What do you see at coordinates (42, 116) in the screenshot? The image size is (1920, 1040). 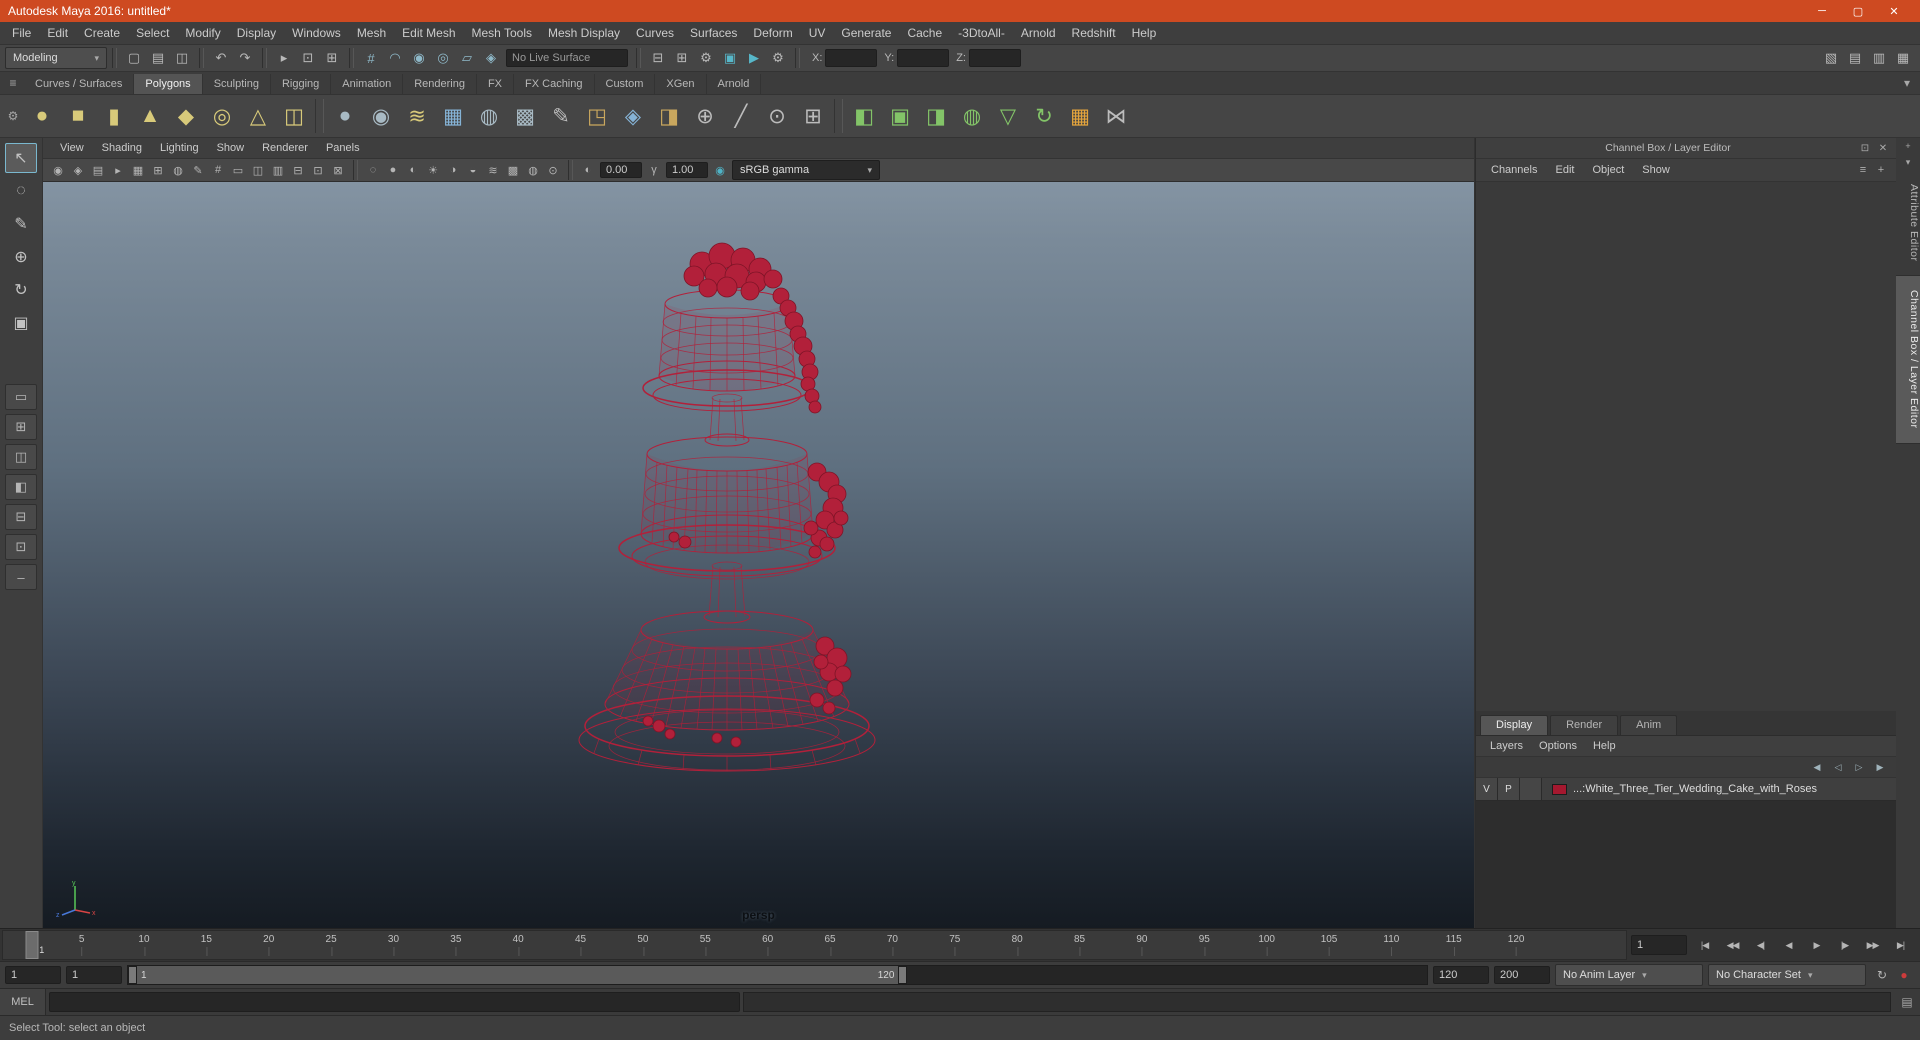 I see `poly-sphere-icon: ●` at bounding box center [42, 116].